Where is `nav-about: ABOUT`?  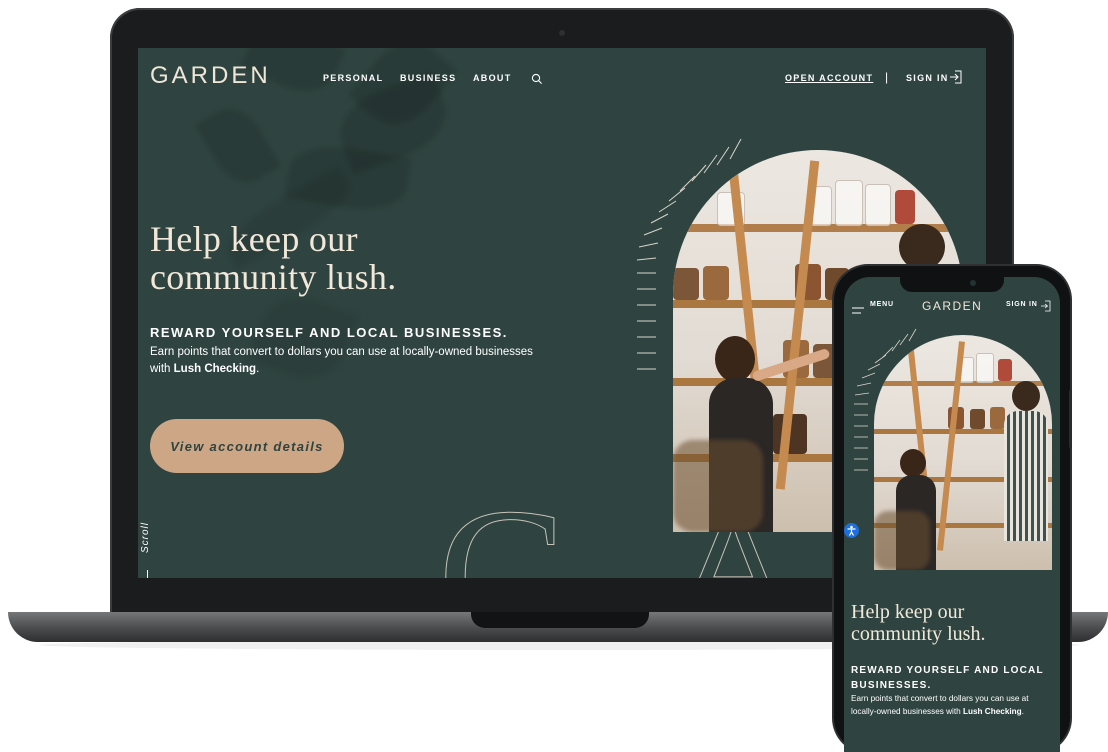
nav-about: ABOUT is located at coordinates (492, 78).